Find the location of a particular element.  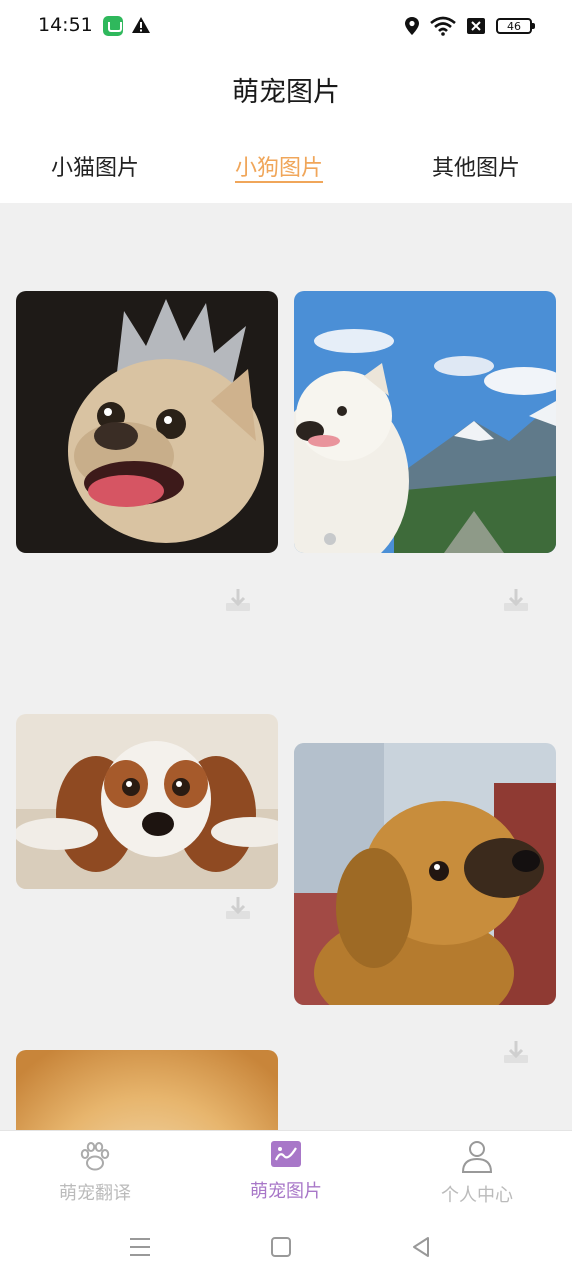

location-icon is located at coordinates (412, 26).